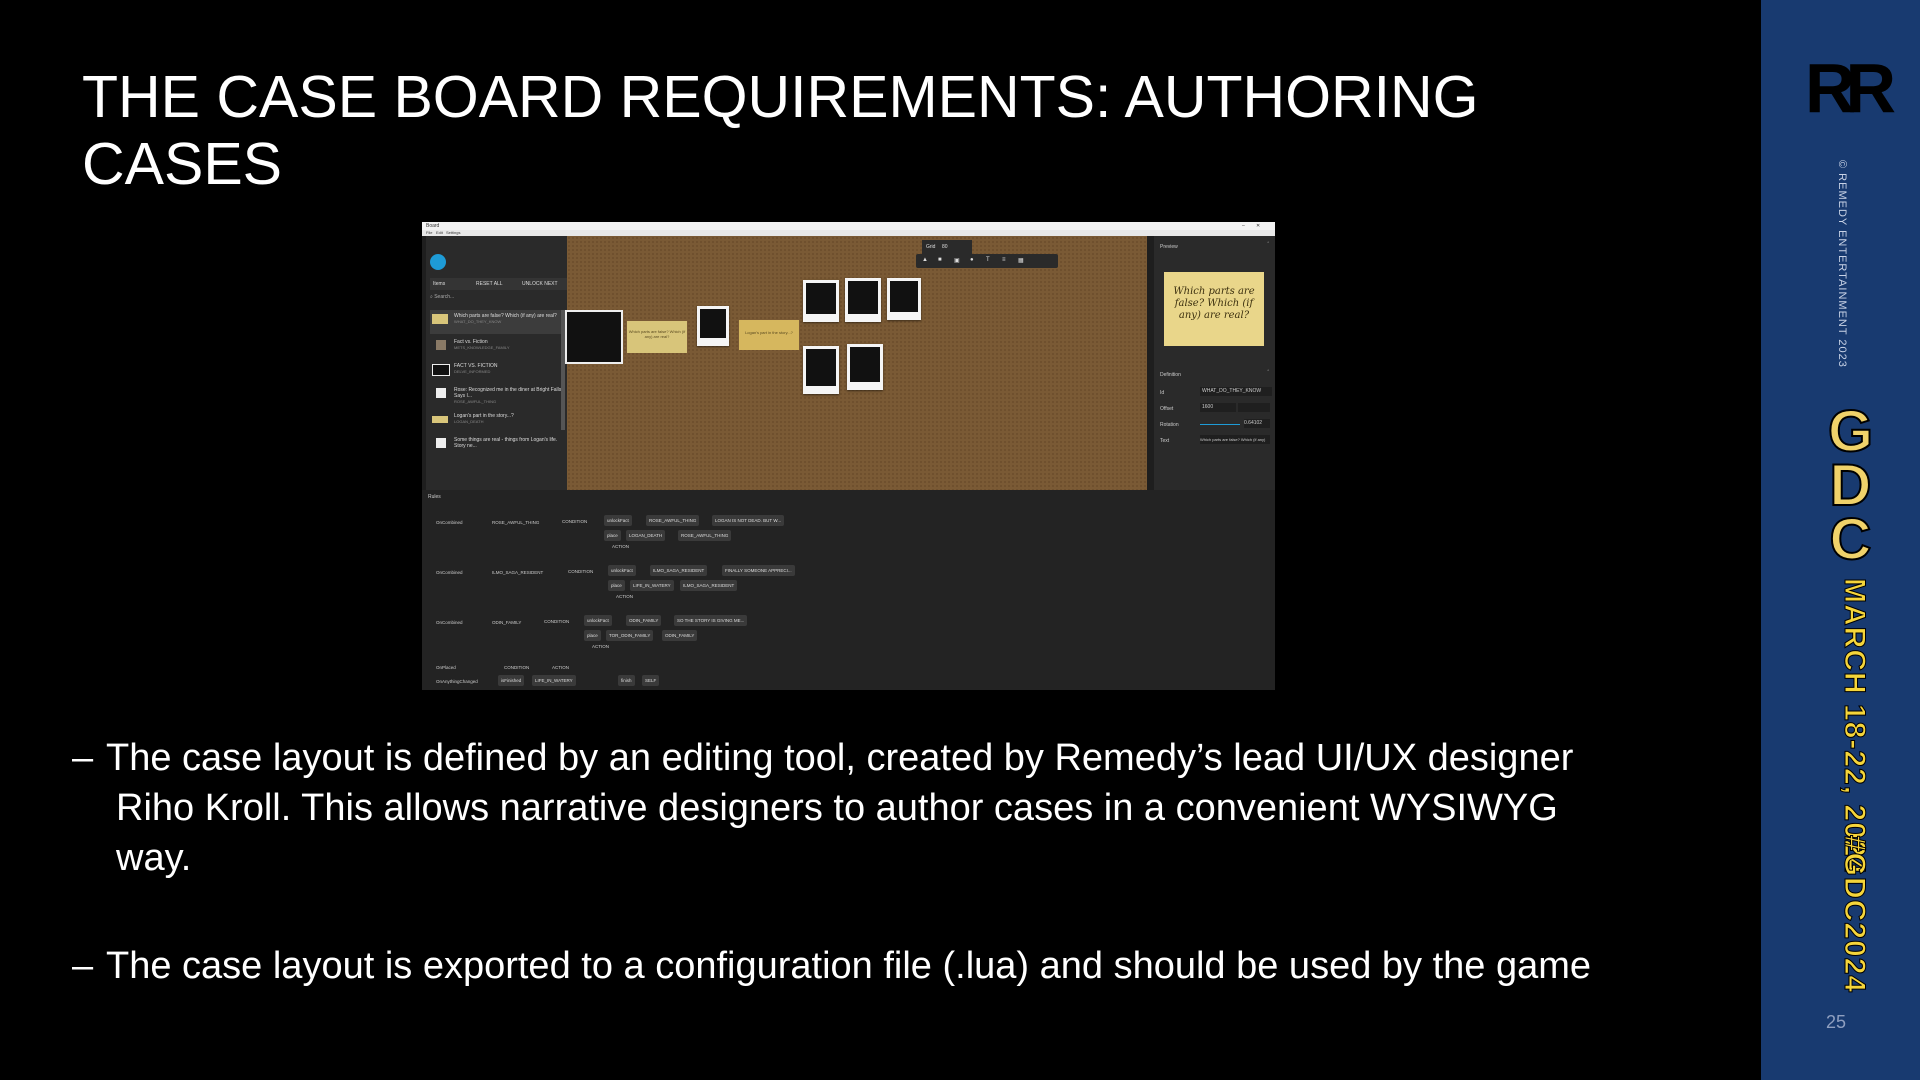 The height and width of the screenshot is (1080, 1920). What do you see at coordinates (1218, 407) in the screenshot?
I see `offset-x-field: 1600` at bounding box center [1218, 407].